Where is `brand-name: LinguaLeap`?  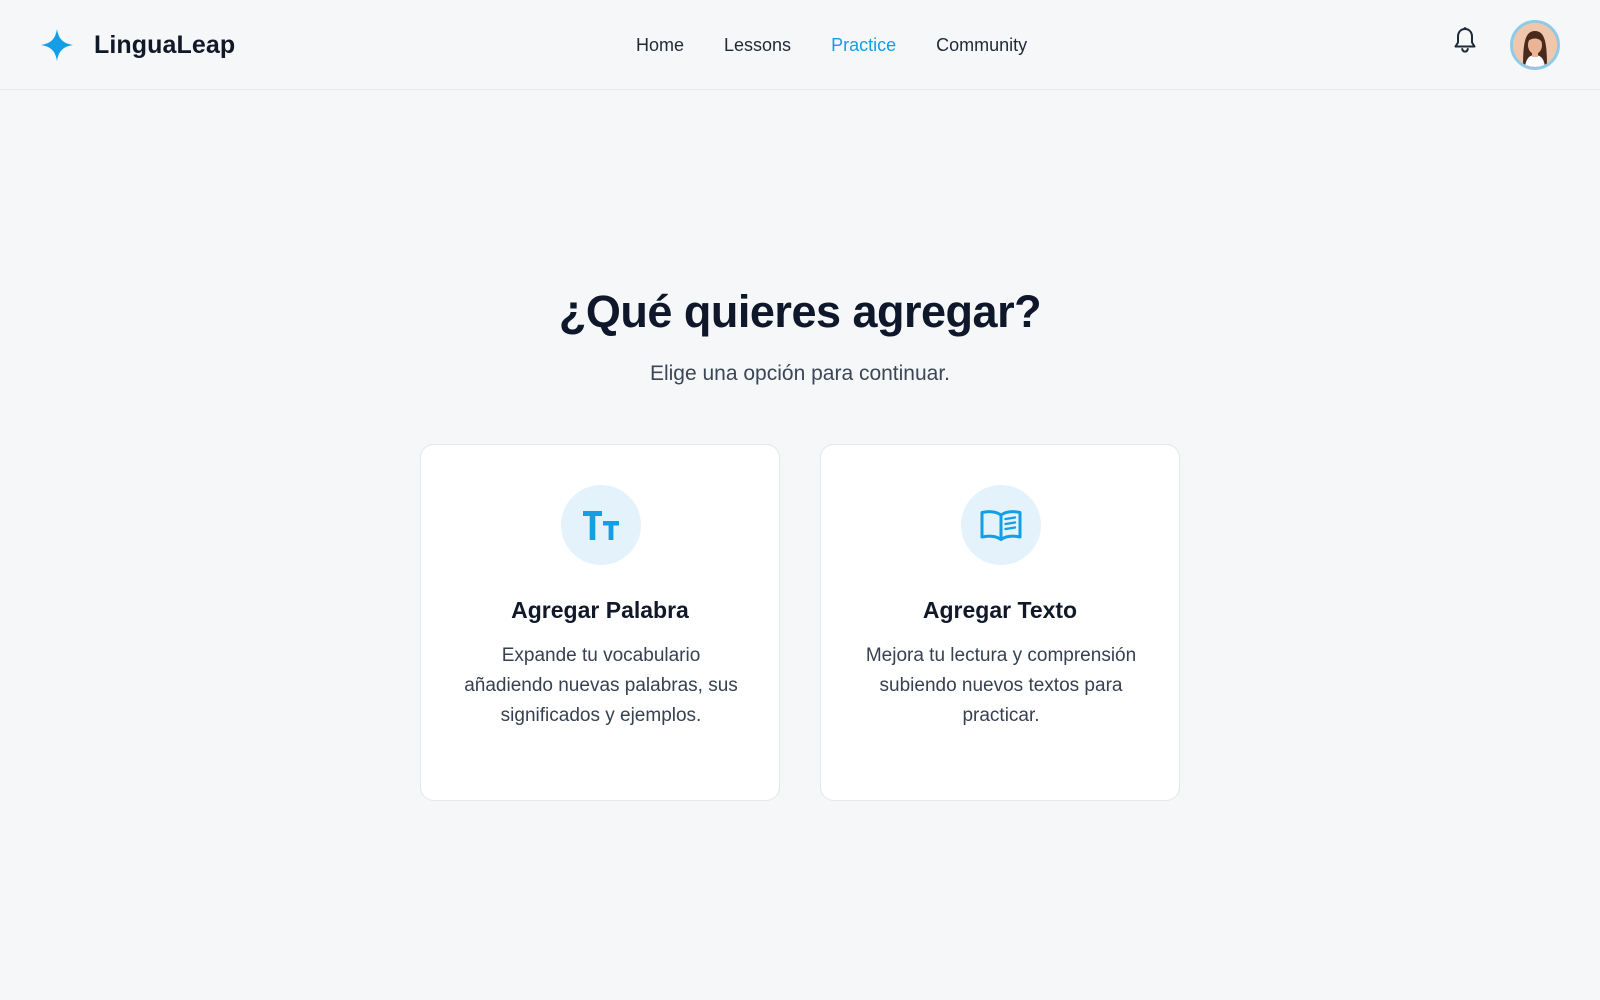
brand-name: LinguaLeap is located at coordinates (165, 44).